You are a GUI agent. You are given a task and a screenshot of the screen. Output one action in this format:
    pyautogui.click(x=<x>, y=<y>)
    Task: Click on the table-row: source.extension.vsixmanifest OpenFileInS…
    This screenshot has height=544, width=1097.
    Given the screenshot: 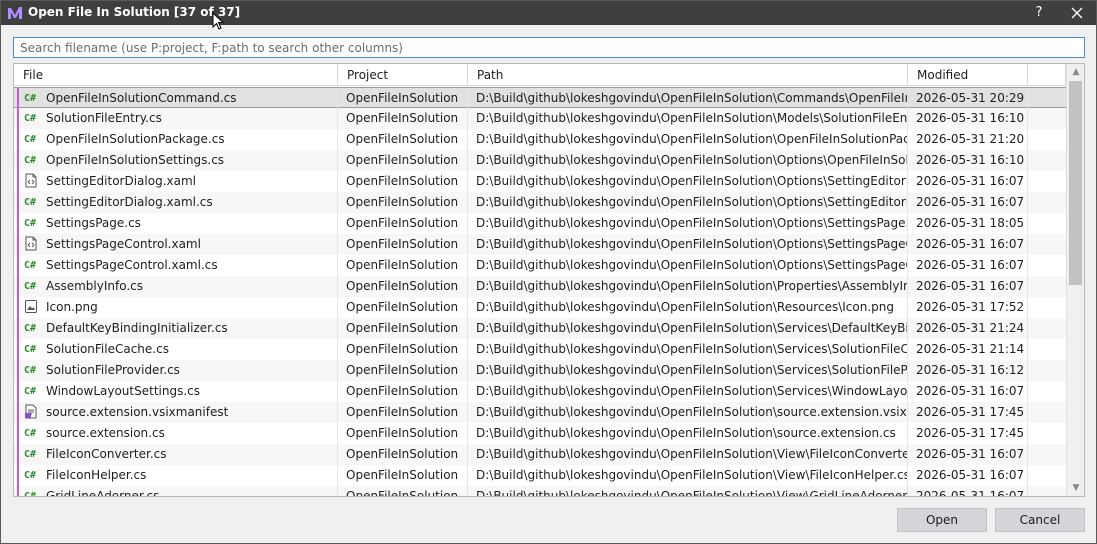 What is the action you would take?
    pyautogui.click(x=540, y=412)
    